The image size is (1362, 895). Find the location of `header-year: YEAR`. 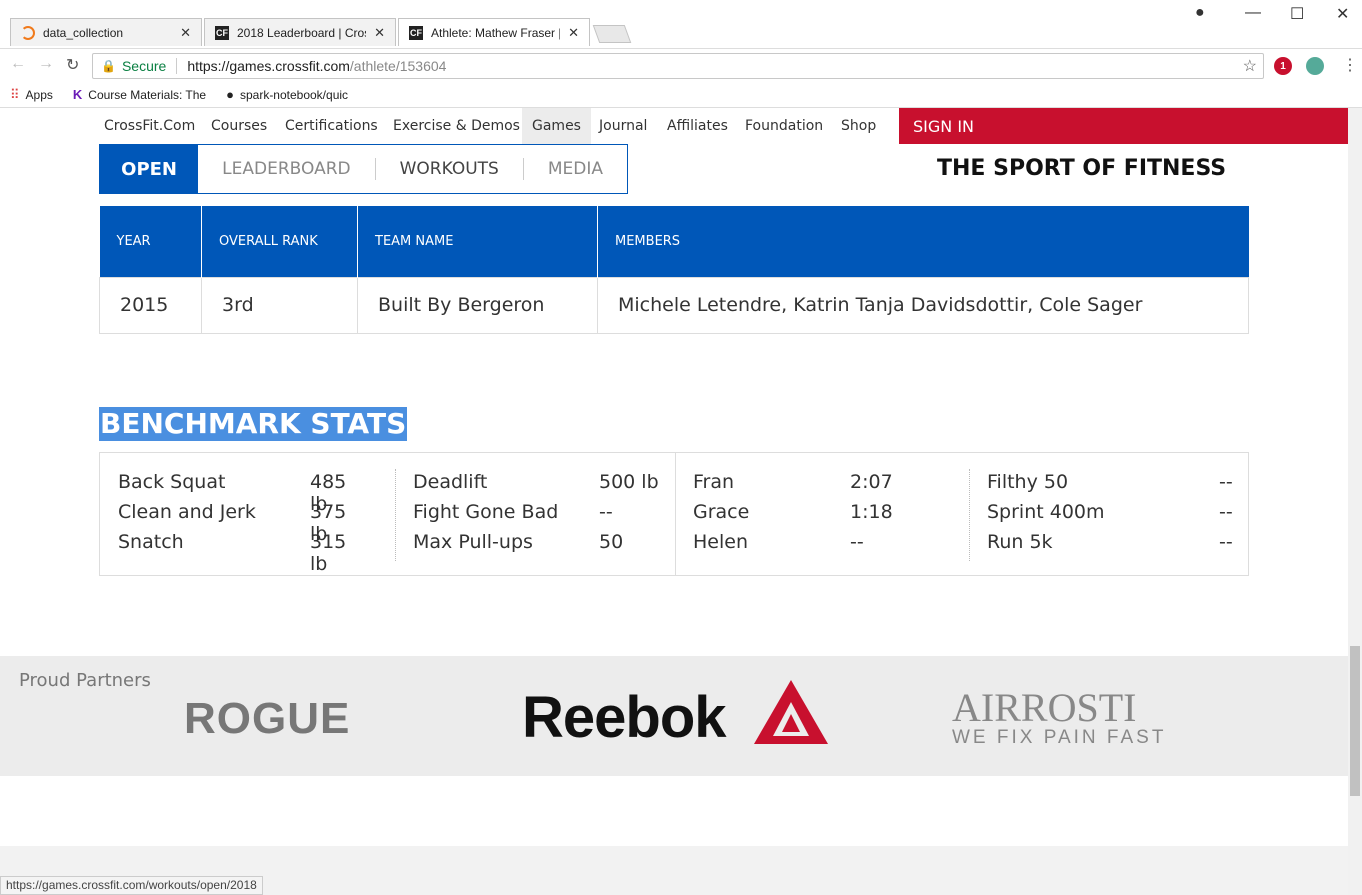

header-year: YEAR is located at coordinates (150, 241).